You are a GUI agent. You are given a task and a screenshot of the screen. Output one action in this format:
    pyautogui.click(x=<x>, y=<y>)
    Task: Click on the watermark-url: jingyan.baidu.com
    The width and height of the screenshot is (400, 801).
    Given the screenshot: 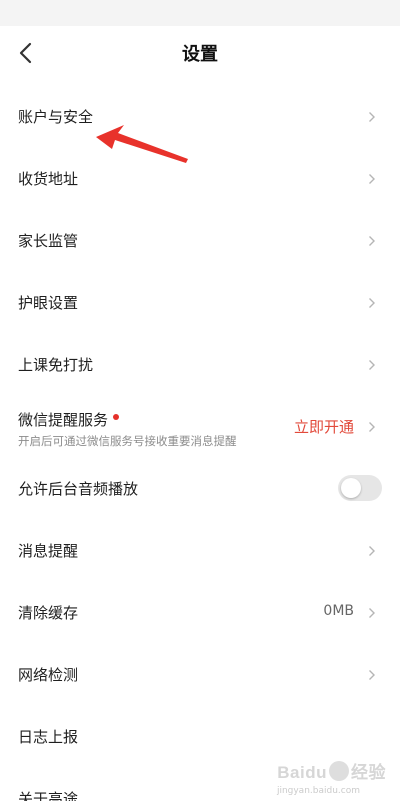 What is the action you would take?
    pyautogui.click(x=318, y=791)
    